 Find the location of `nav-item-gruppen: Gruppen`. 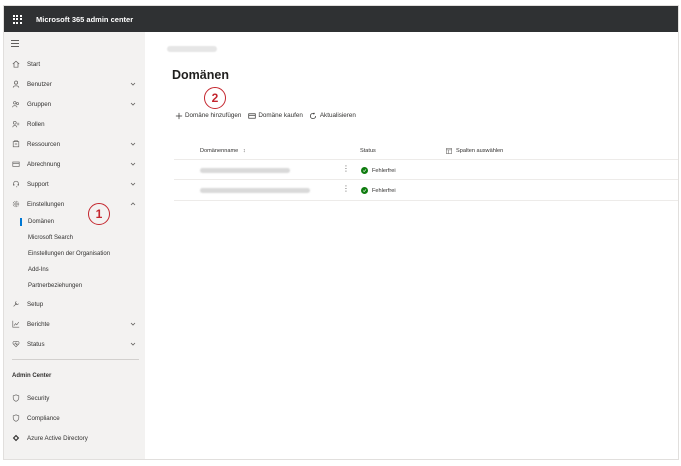

nav-item-gruppen: Gruppen is located at coordinates (74, 104).